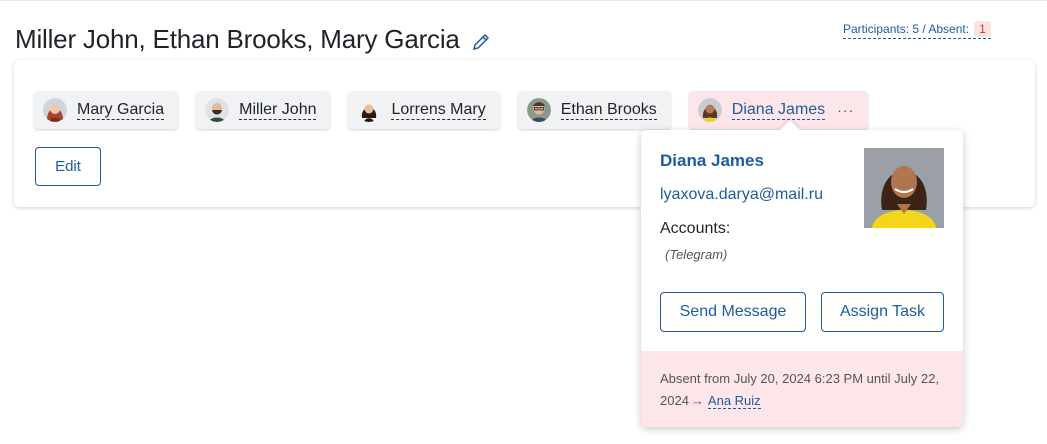  I want to click on more-icon: ···, so click(845, 110).